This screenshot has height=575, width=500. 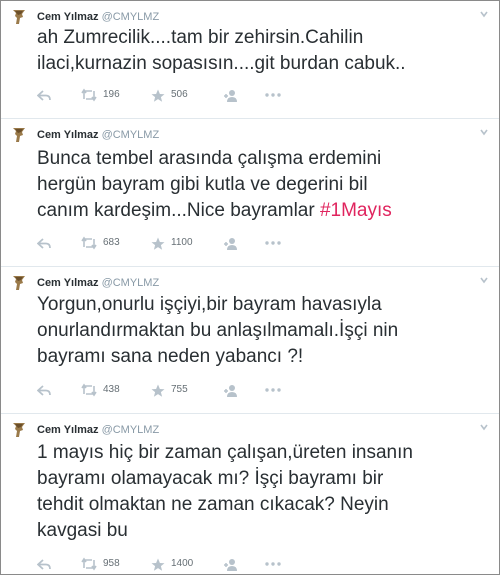 I want to click on favorite-button: 1100, so click(x=172, y=243).